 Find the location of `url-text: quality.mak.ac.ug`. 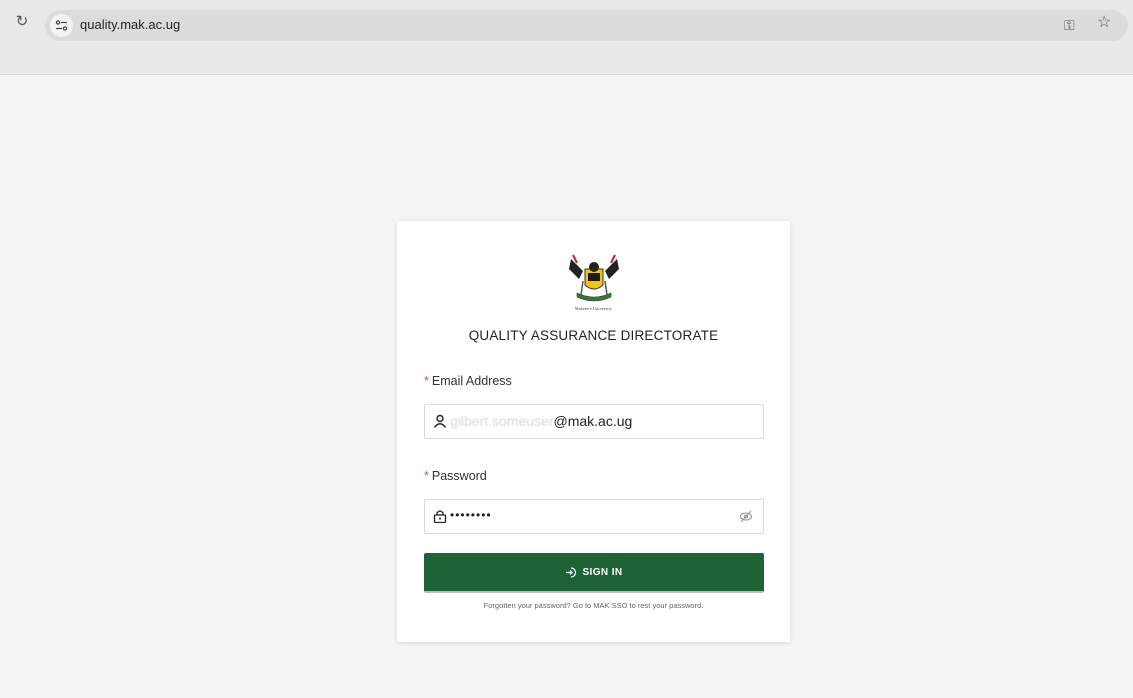

url-text: quality.mak.ac.ug is located at coordinates (130, 24).